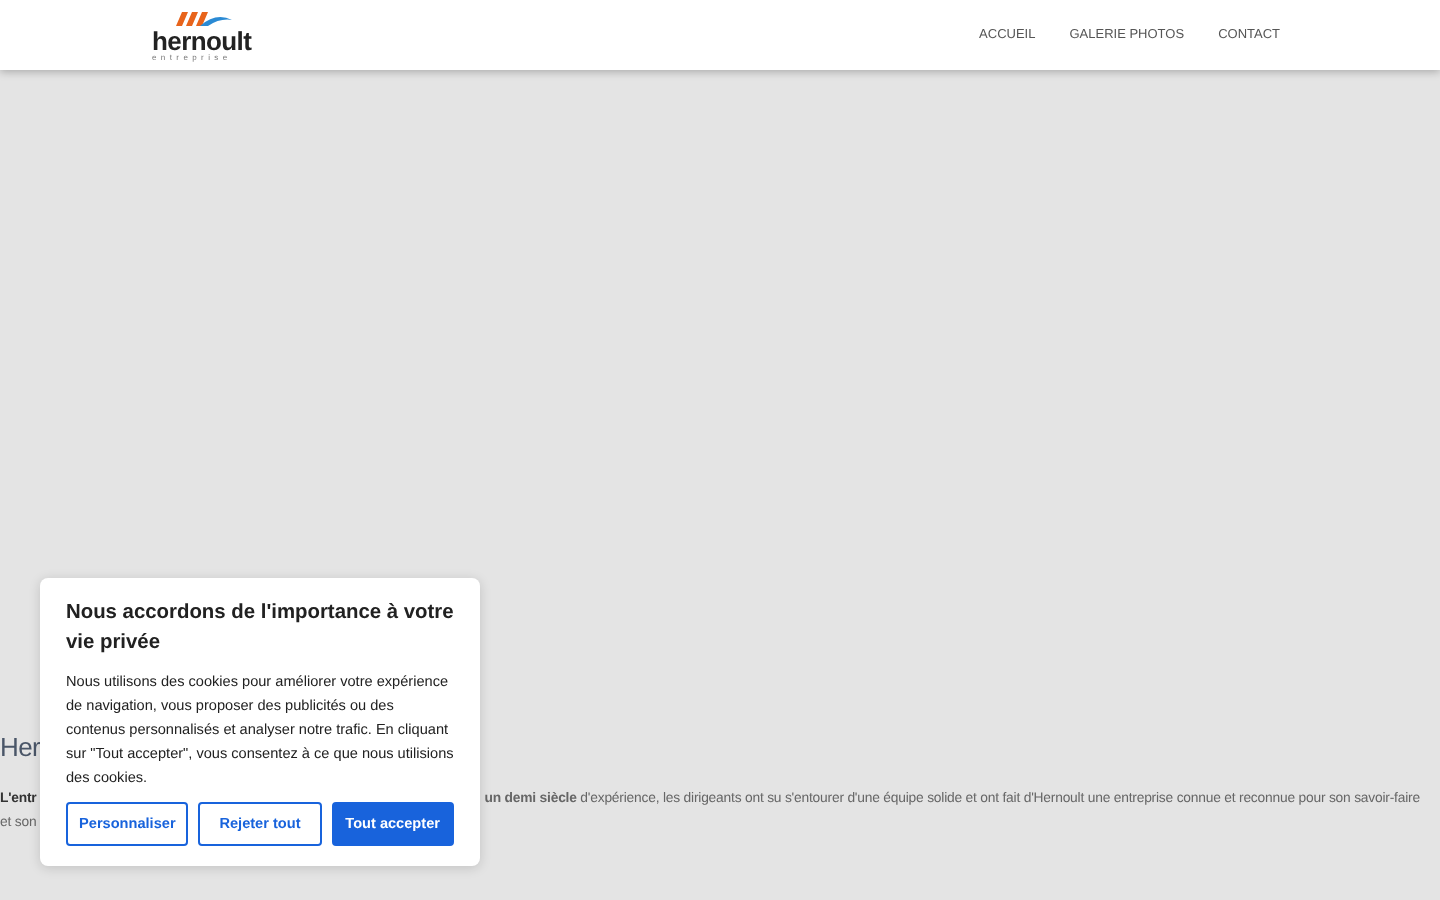 The height and width of the screenshot is (900, 1440). I want to click on logo-text: hernoult, so click(202, 40).